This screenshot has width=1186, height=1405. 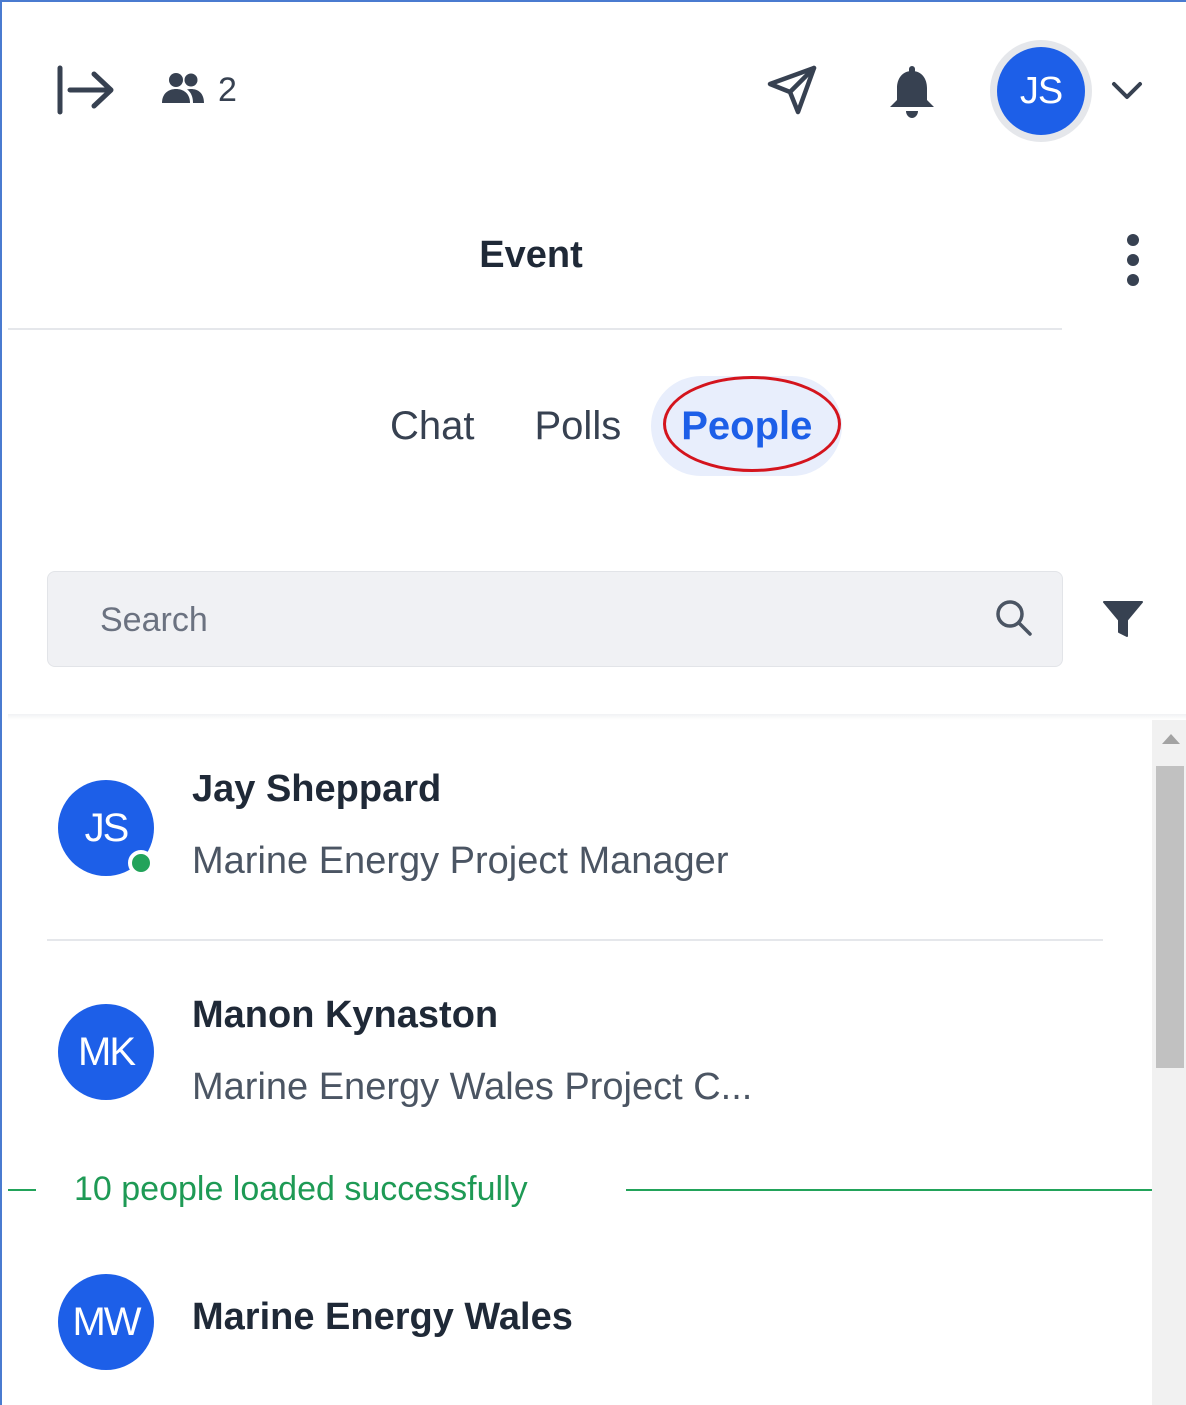 What do you see at coordinates (183, 90) in the screenshot?
I see `people-icon` at bounding box center [183, 90].